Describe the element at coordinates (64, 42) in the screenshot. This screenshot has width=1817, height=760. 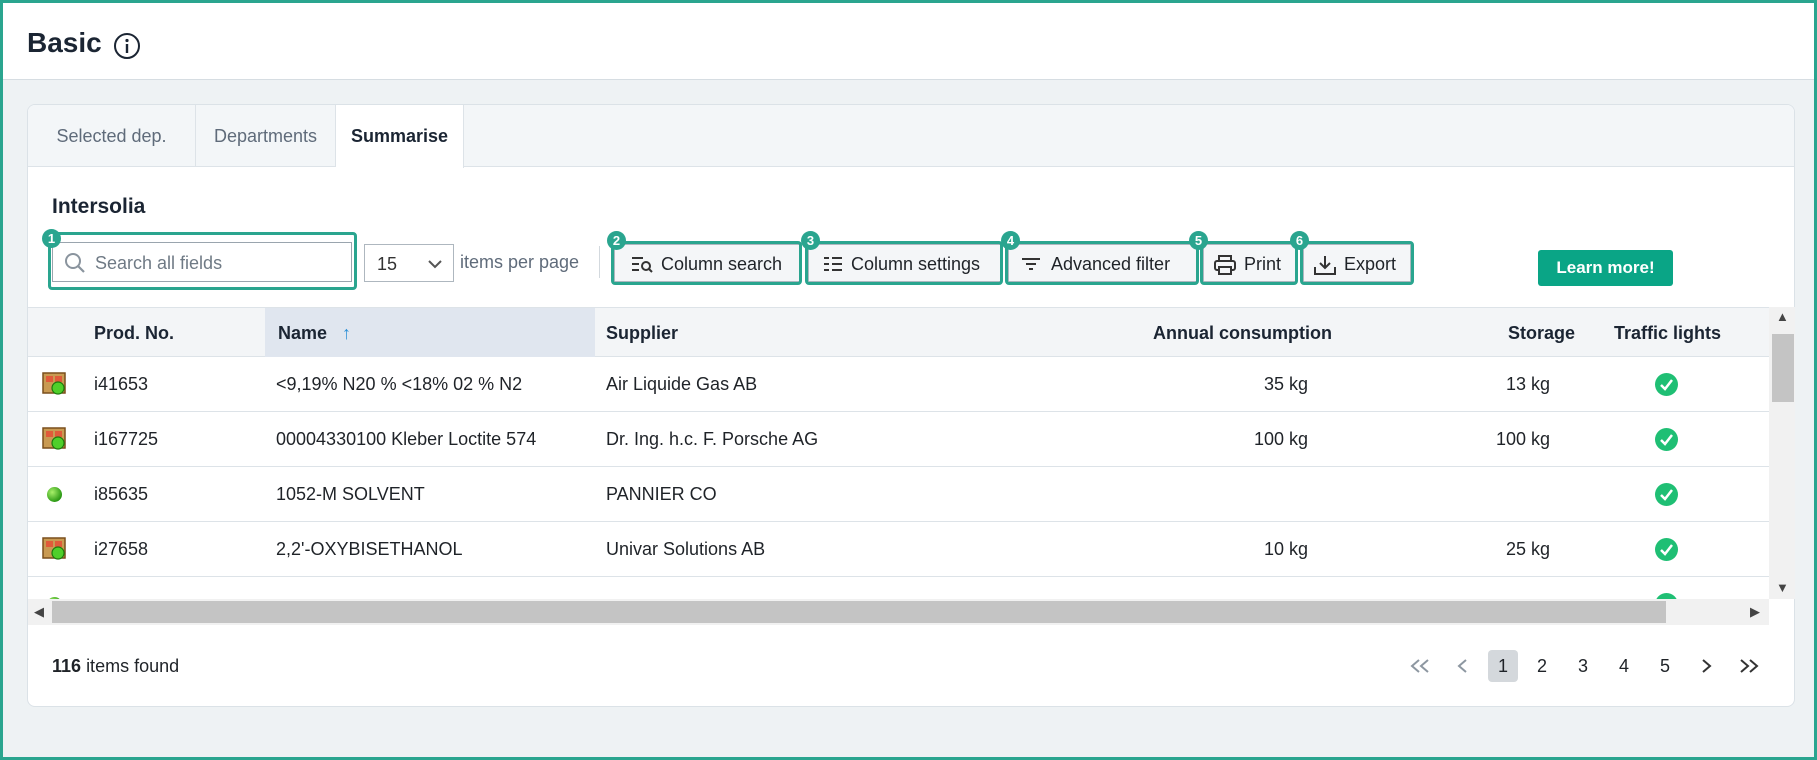
I see `page-title: Basic` at that location.